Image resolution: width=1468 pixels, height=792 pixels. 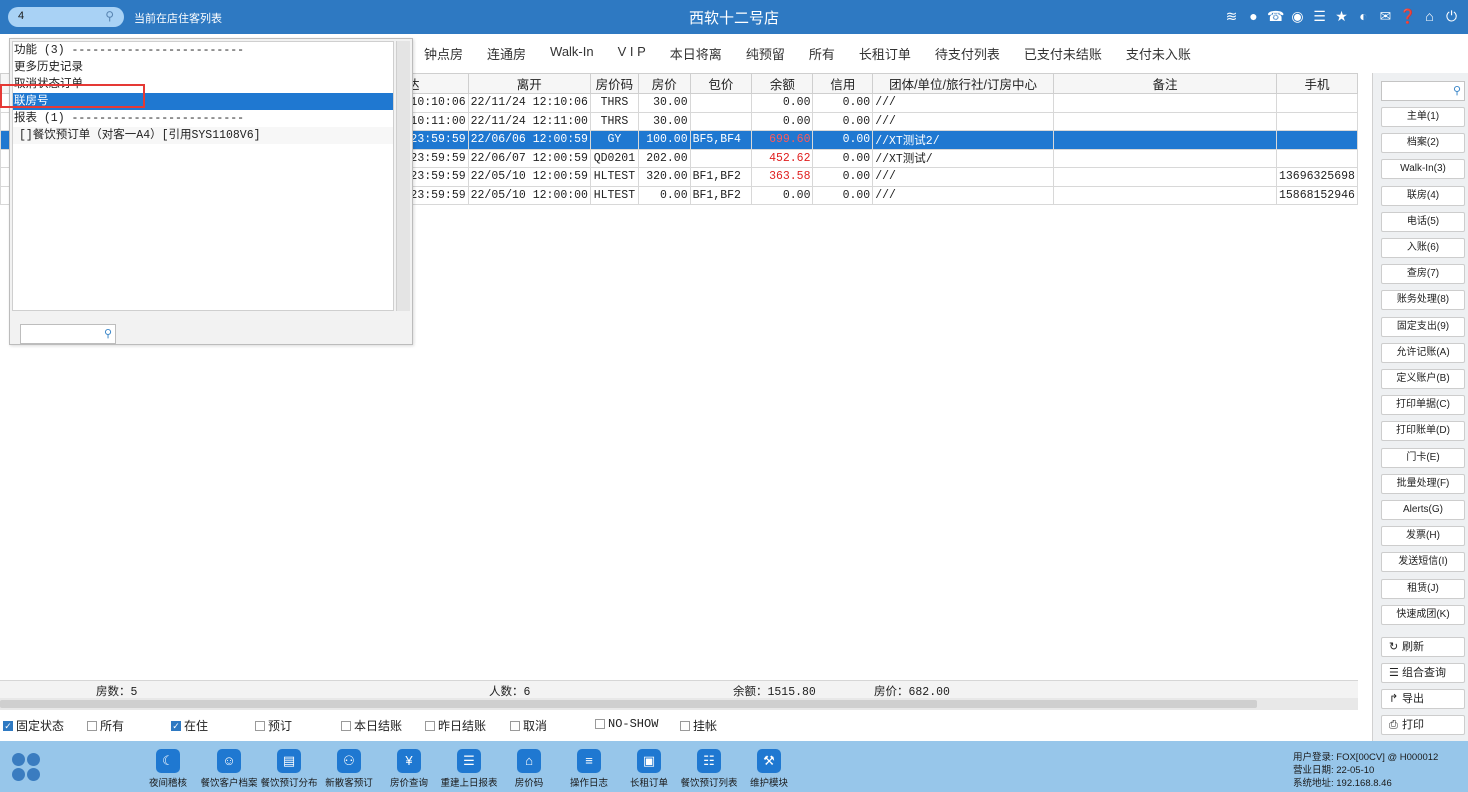 I want to click on power-icon: ⏻, so click(x=1451, y=16).